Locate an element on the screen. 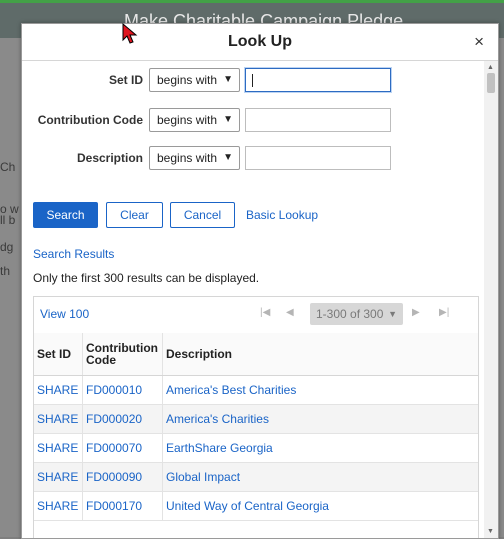 This screenshot has width=504, height=539. clear-button: Clear is located at coordinates (134, 215).